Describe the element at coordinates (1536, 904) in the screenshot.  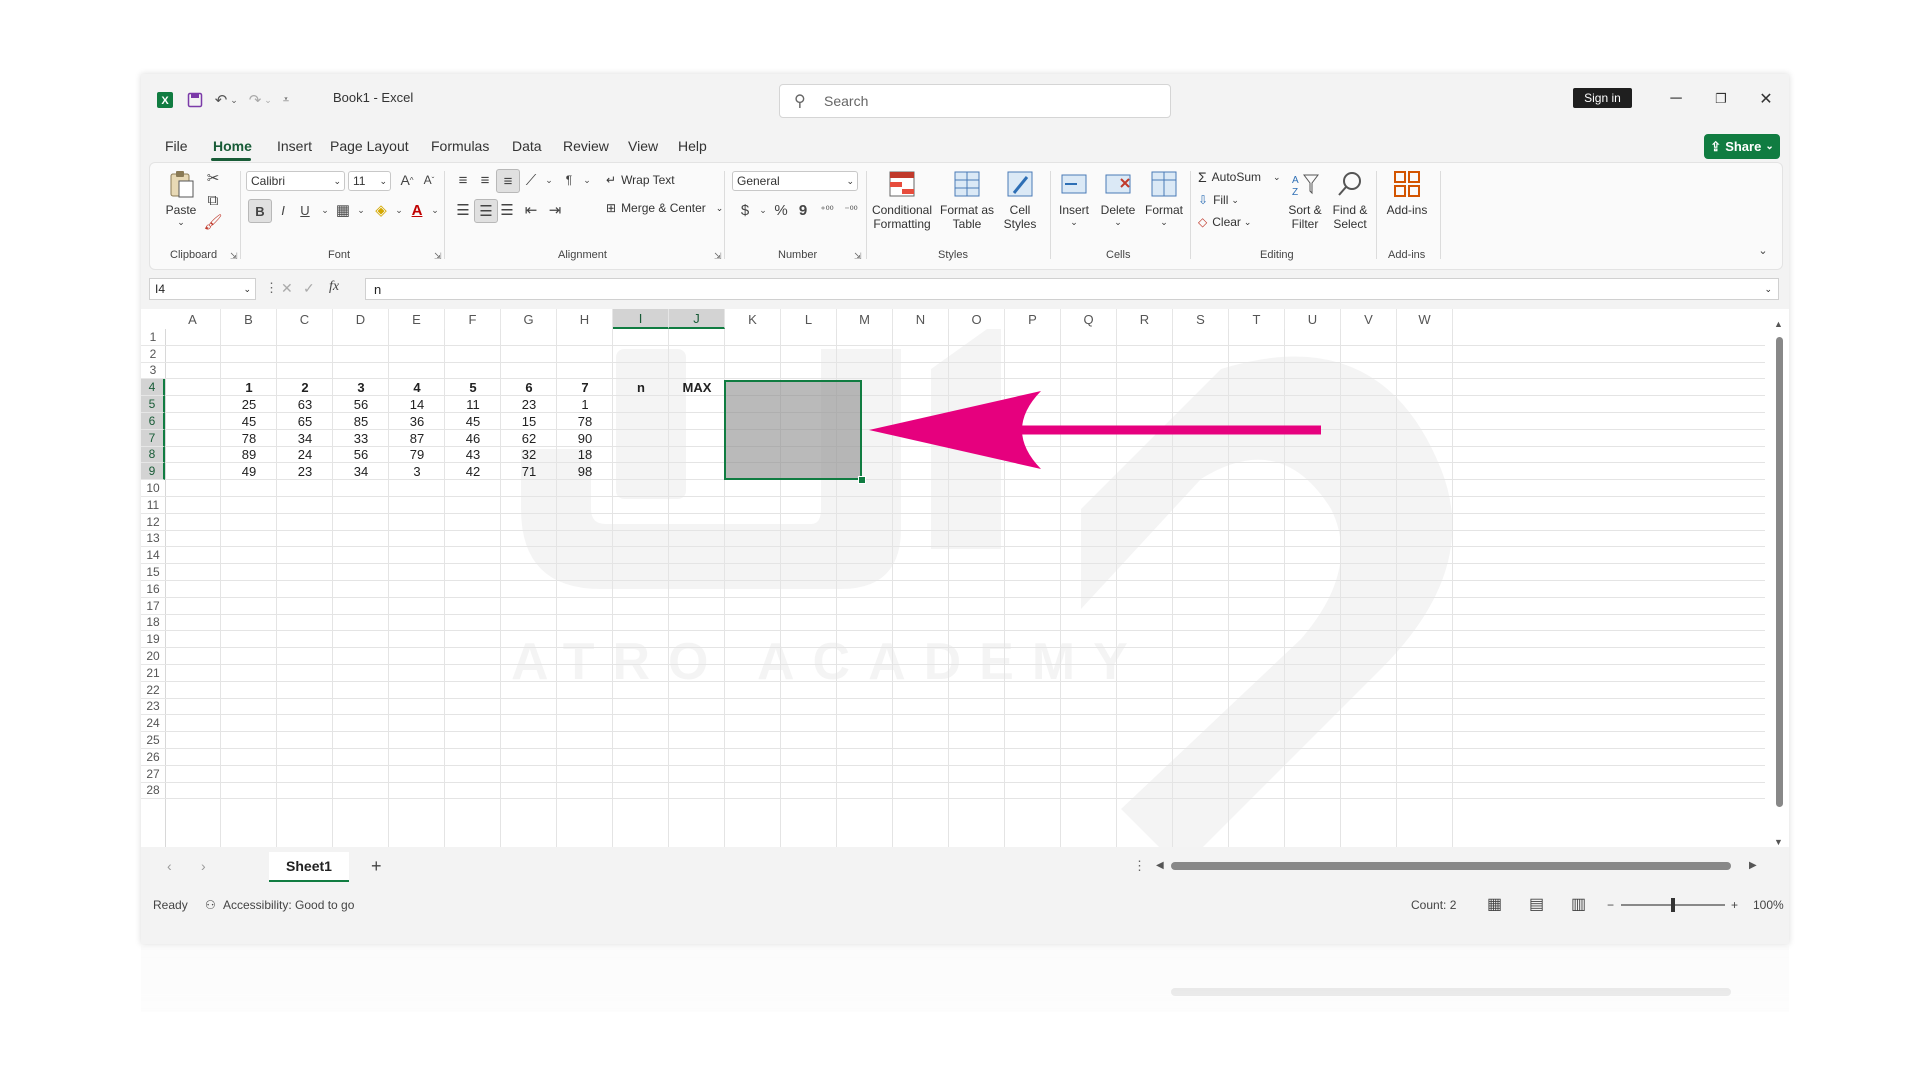
I see `page-layout-view-icon: ▤` at that location.